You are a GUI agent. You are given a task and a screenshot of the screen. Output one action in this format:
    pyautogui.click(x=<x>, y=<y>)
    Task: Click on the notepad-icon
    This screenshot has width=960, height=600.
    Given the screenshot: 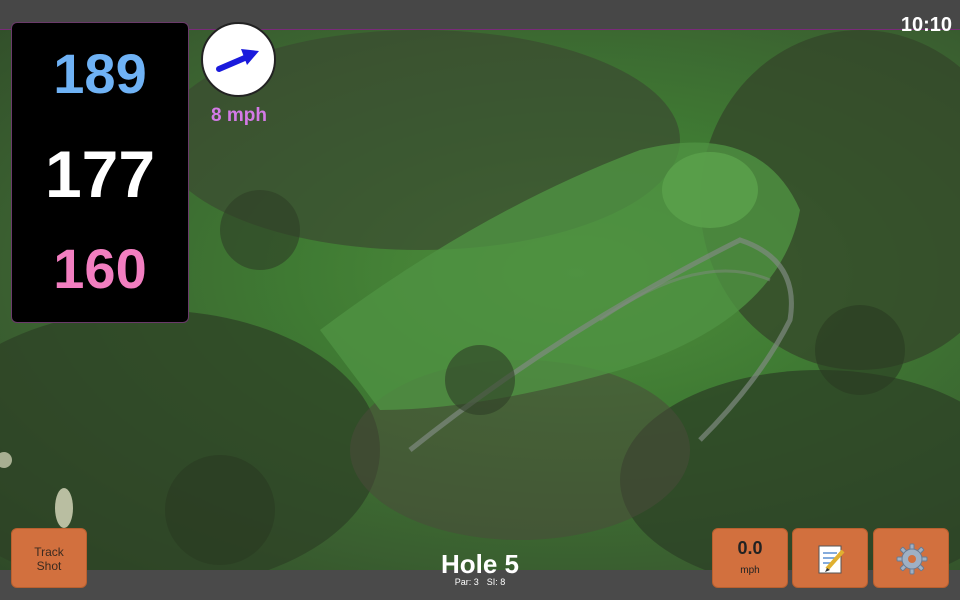 What is the action you would take?
    pyautogui.click(x=831, y=559)
    